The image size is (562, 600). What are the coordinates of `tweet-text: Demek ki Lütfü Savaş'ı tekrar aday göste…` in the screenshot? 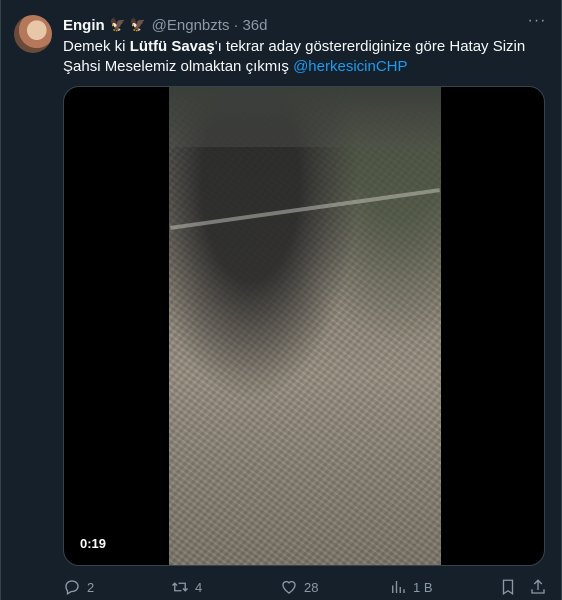 It's located at (303, 57).